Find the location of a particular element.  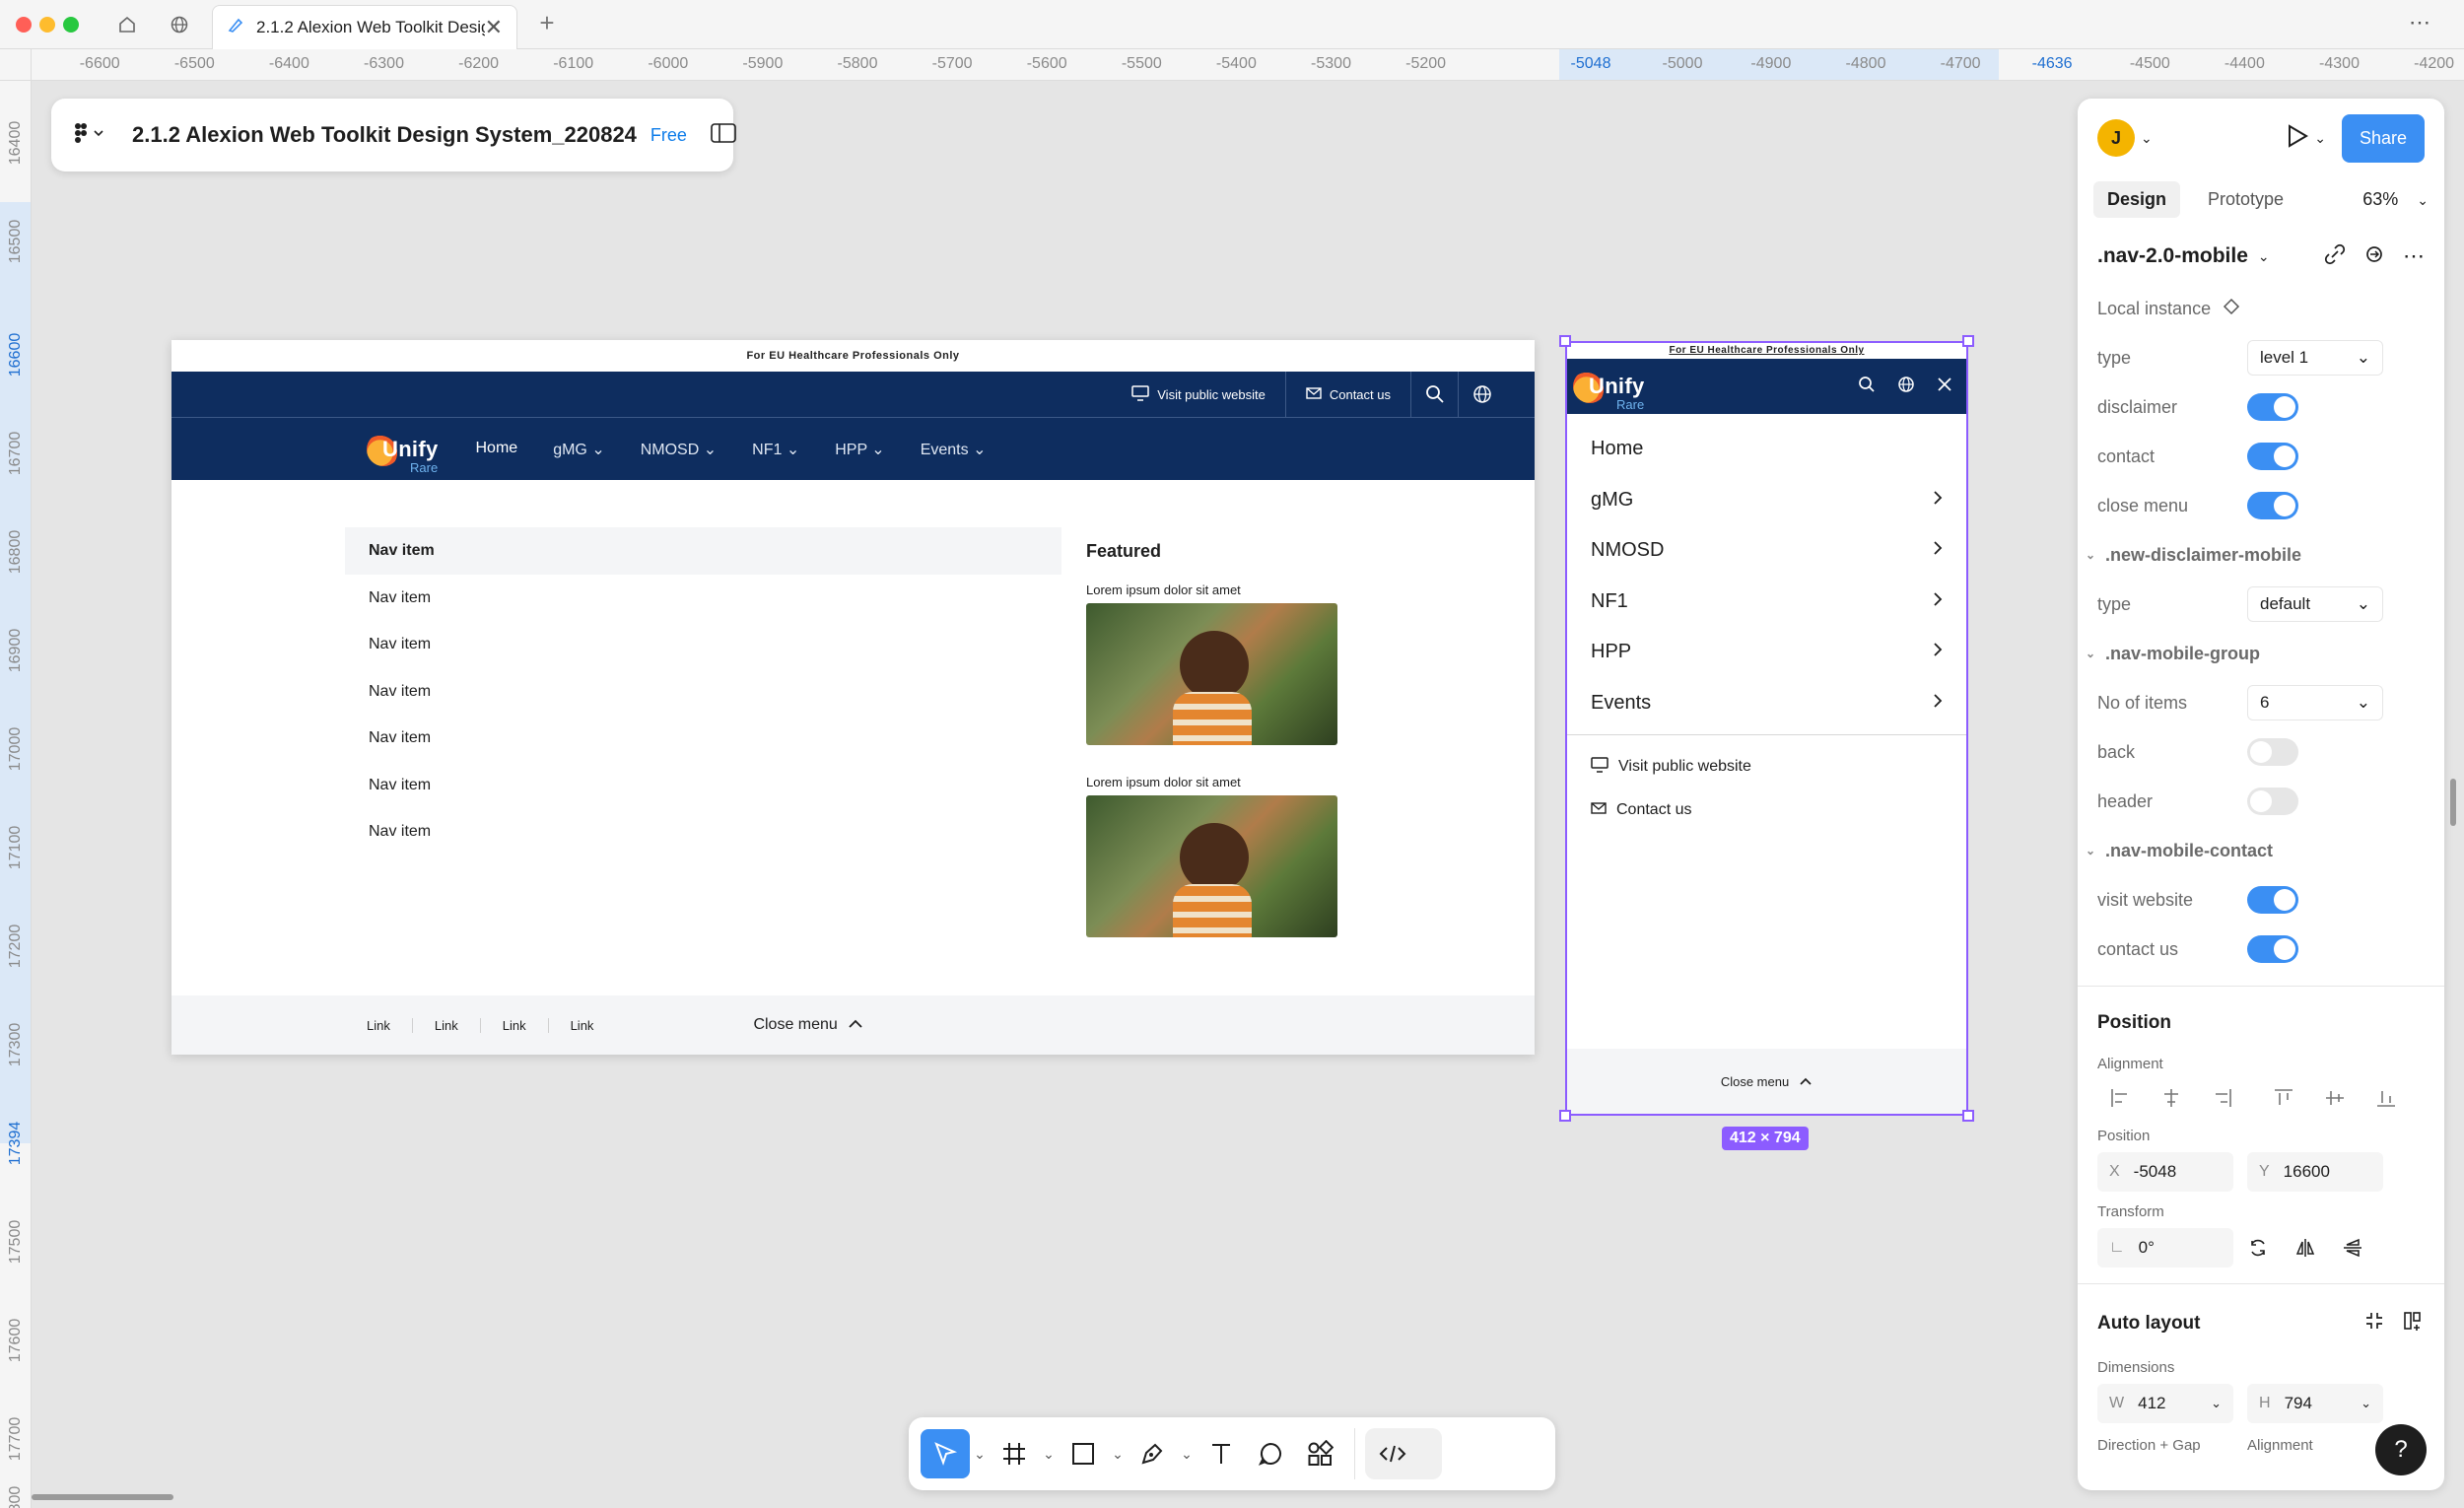

collapse-icon is located at coordinates (2374, 1323).